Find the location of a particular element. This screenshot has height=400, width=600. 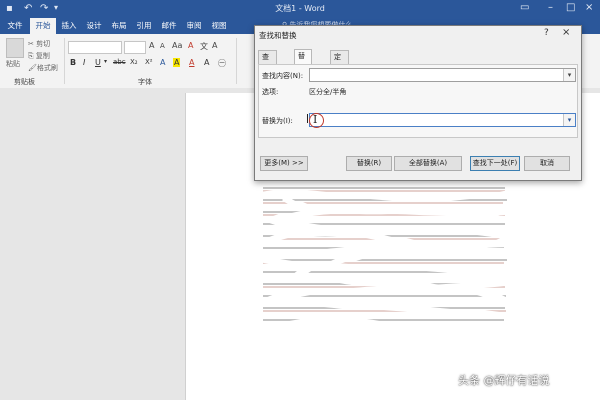

grow-font-button: A is located at coordinates (151, 45).